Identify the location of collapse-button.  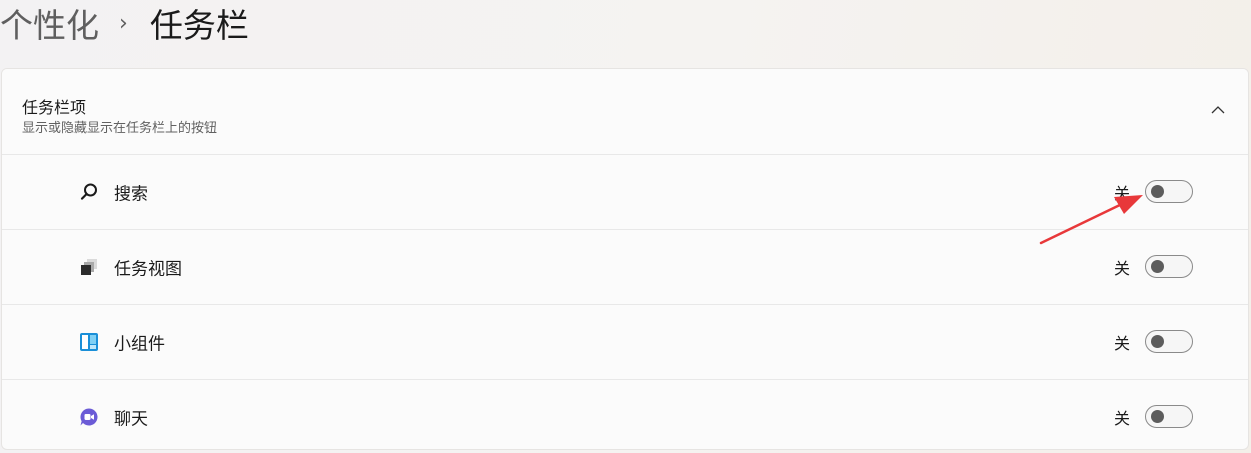
(1218, 109).